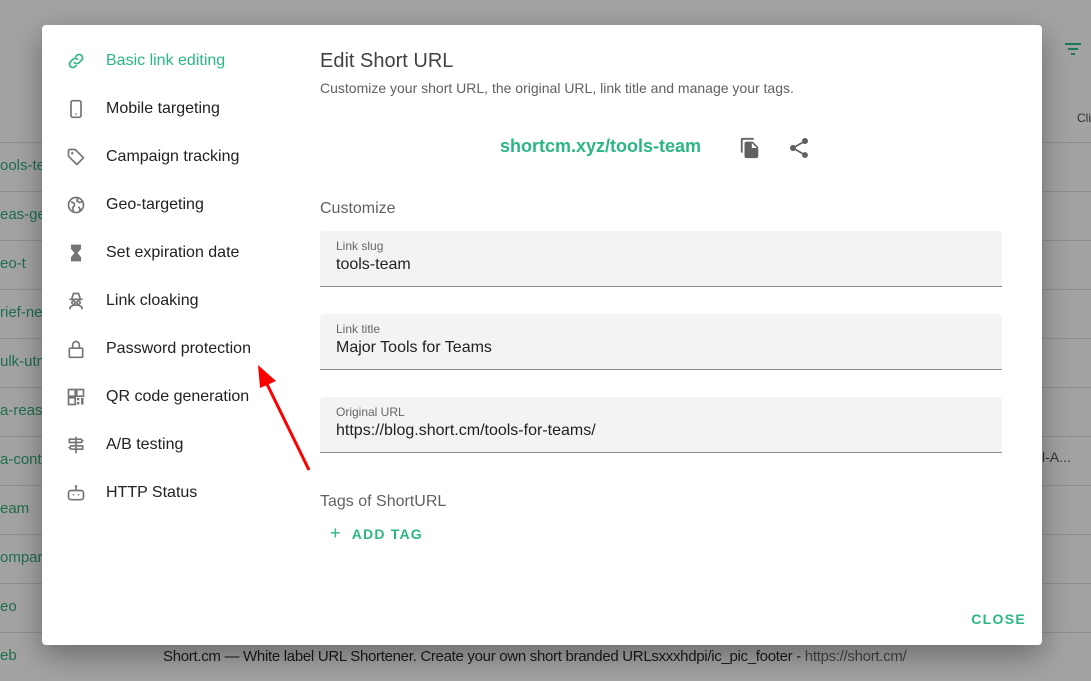 Image resolution: width=1091 pixels, height=681 pixels. Describe the element at coordinates (152, 300) in the screenshot. I see `menu-item-label: Link cloaking` at that location.